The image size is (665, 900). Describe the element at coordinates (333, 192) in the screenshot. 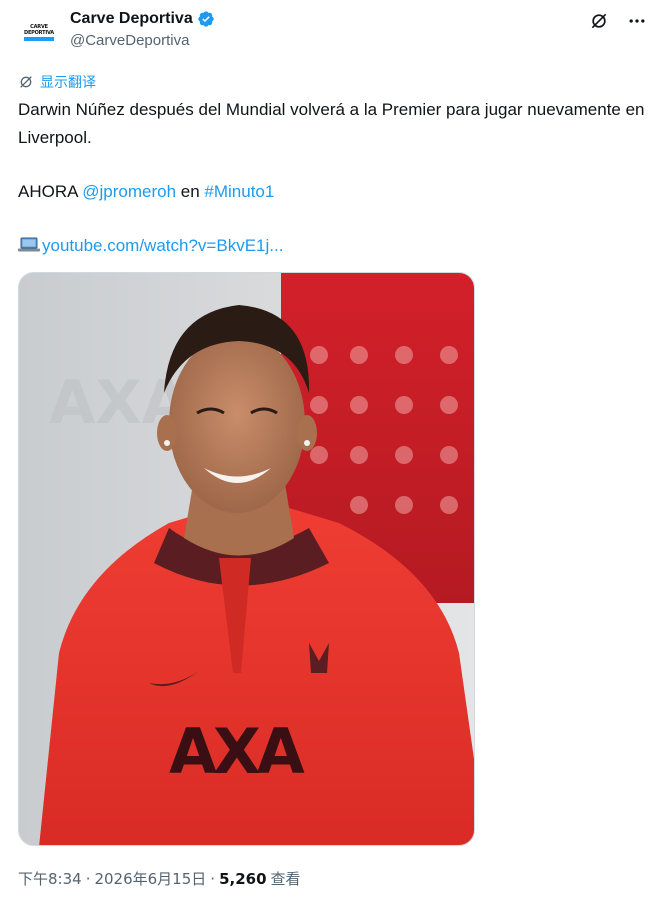

I see `tweet-line-2: AHORA @jpromeroh en #Minuto1` at that location.